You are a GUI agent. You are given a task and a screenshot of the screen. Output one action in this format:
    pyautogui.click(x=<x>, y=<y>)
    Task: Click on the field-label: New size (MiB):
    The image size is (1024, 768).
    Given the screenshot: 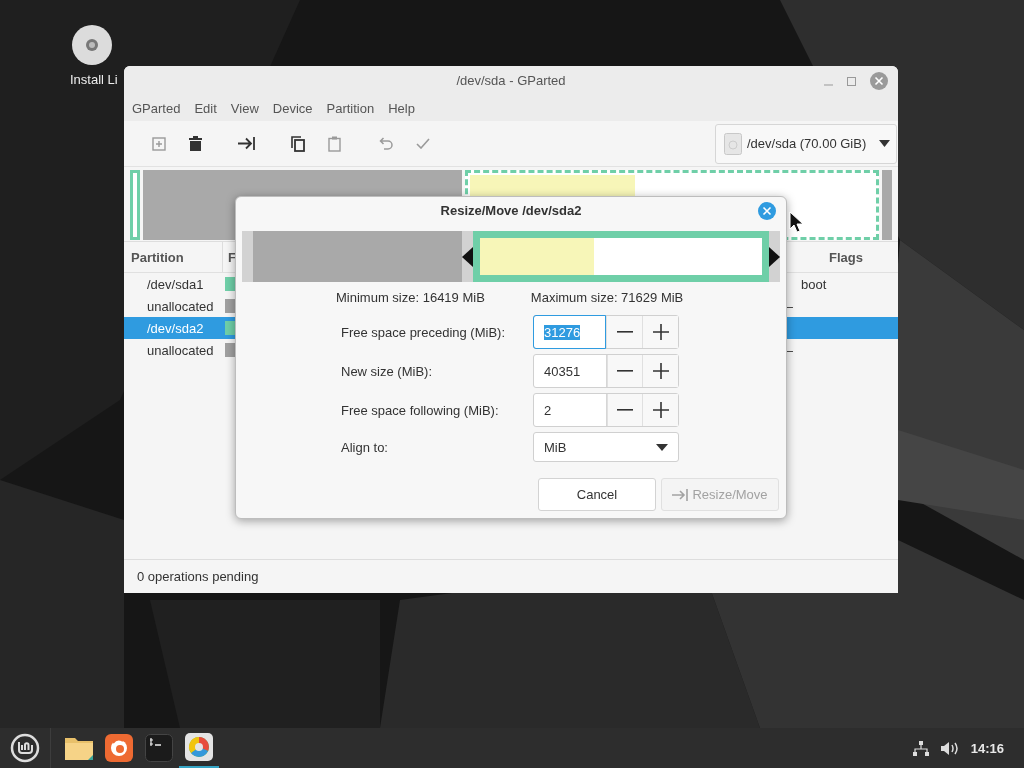 What is the action you would take?
    pyautogui.click(x=387, y=371)
    